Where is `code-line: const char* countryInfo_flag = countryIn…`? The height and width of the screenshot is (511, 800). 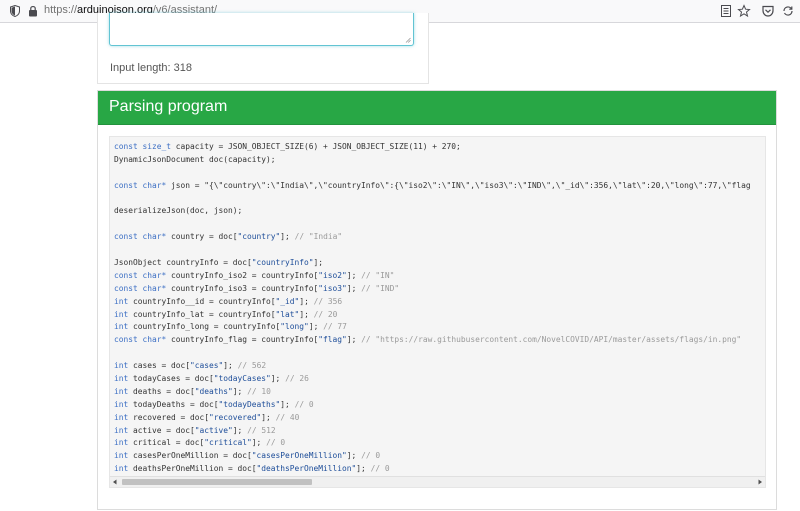 code-line: const char* countryInfo_flag = countryIn… is located at coordinates (432, 340).